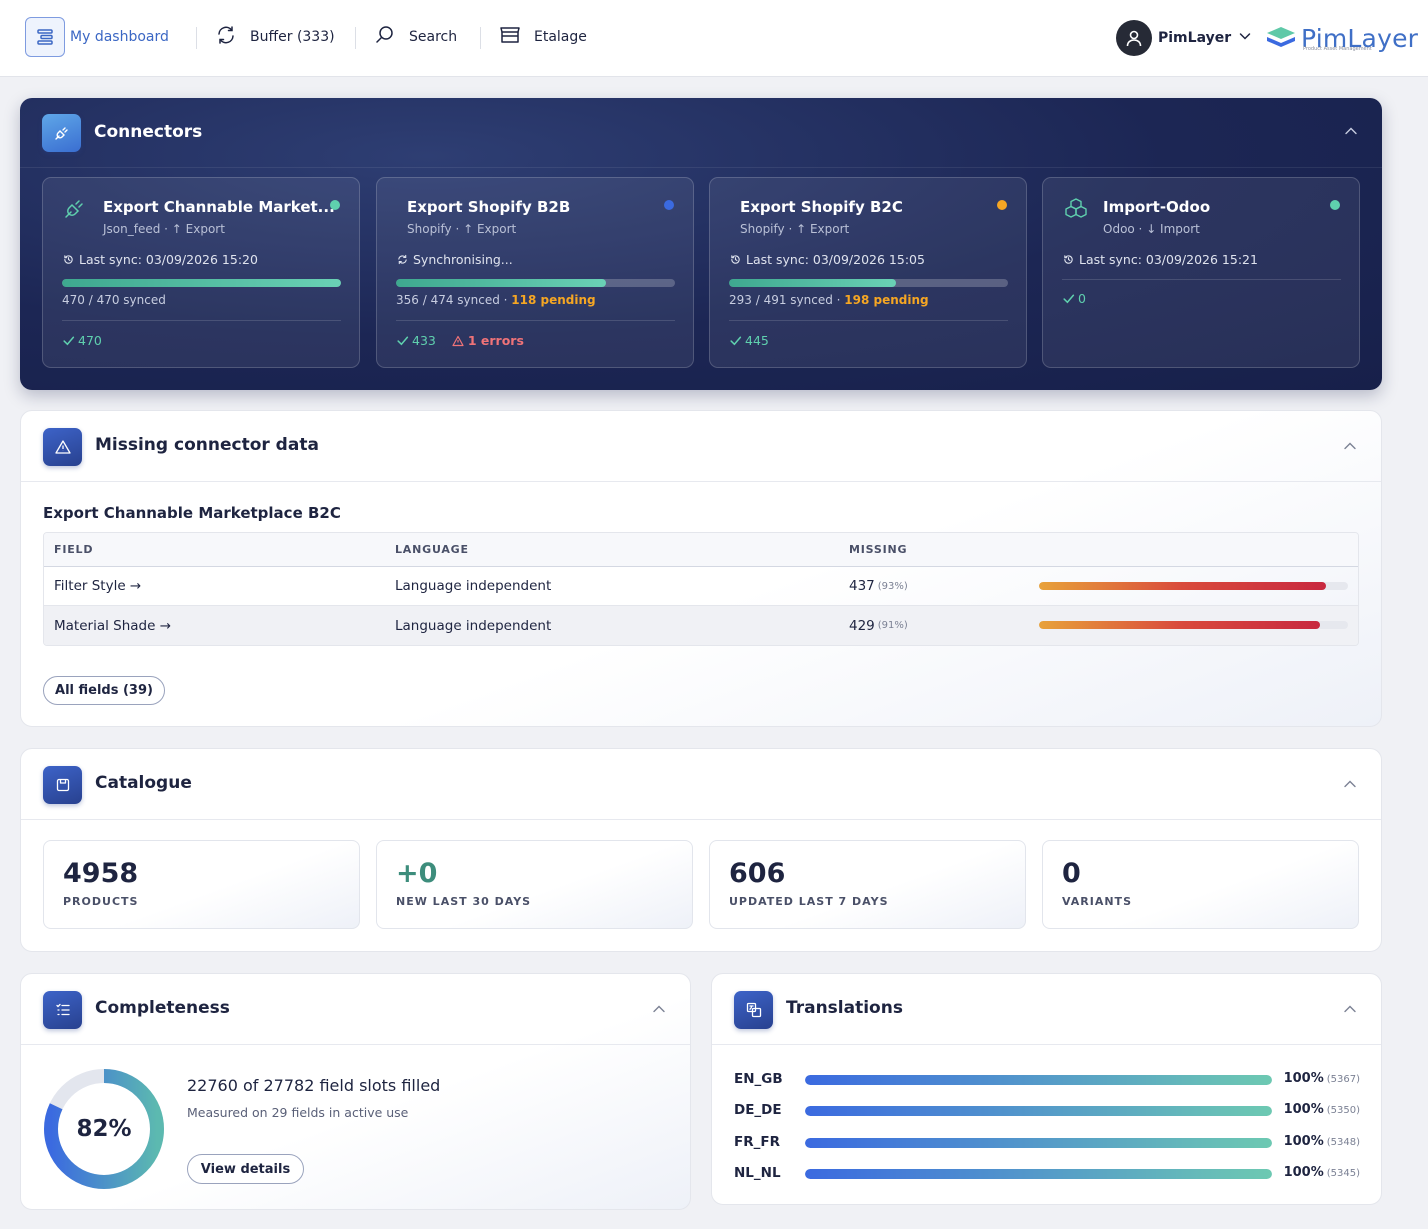  Describe the element at coordinates (112, 625) in the screenshot. I see `field-link: Material Shade →` at that location.